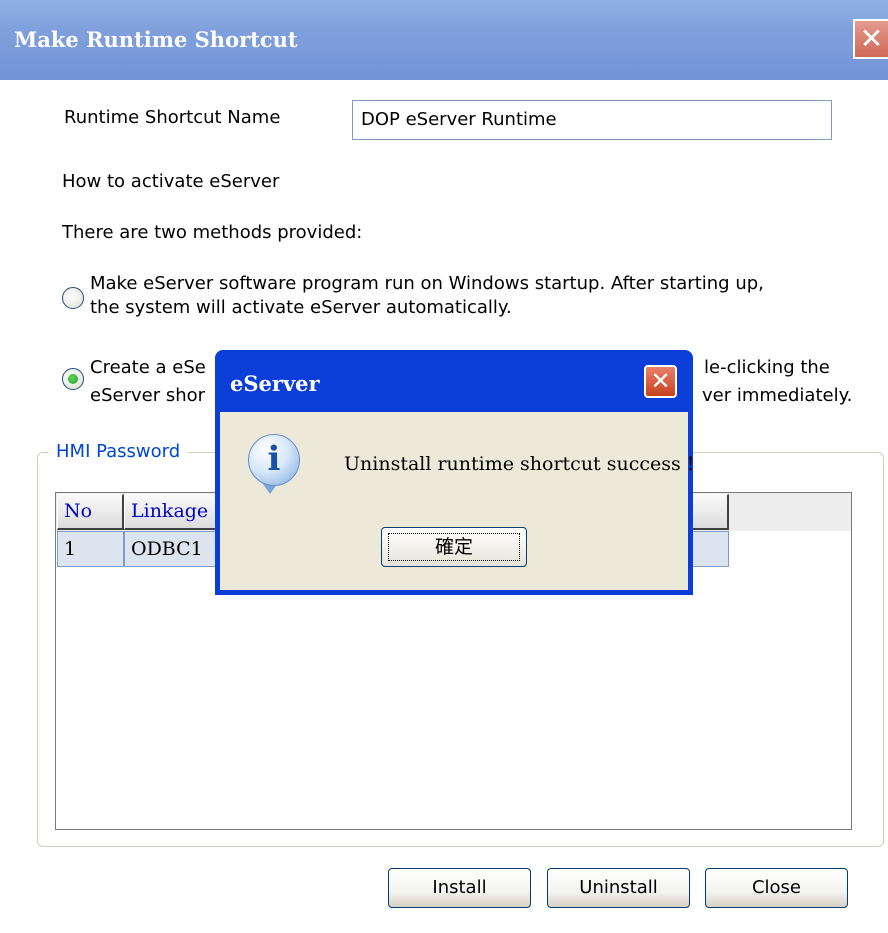  I want to click on main-close-button: ✕, so click(870, 39).